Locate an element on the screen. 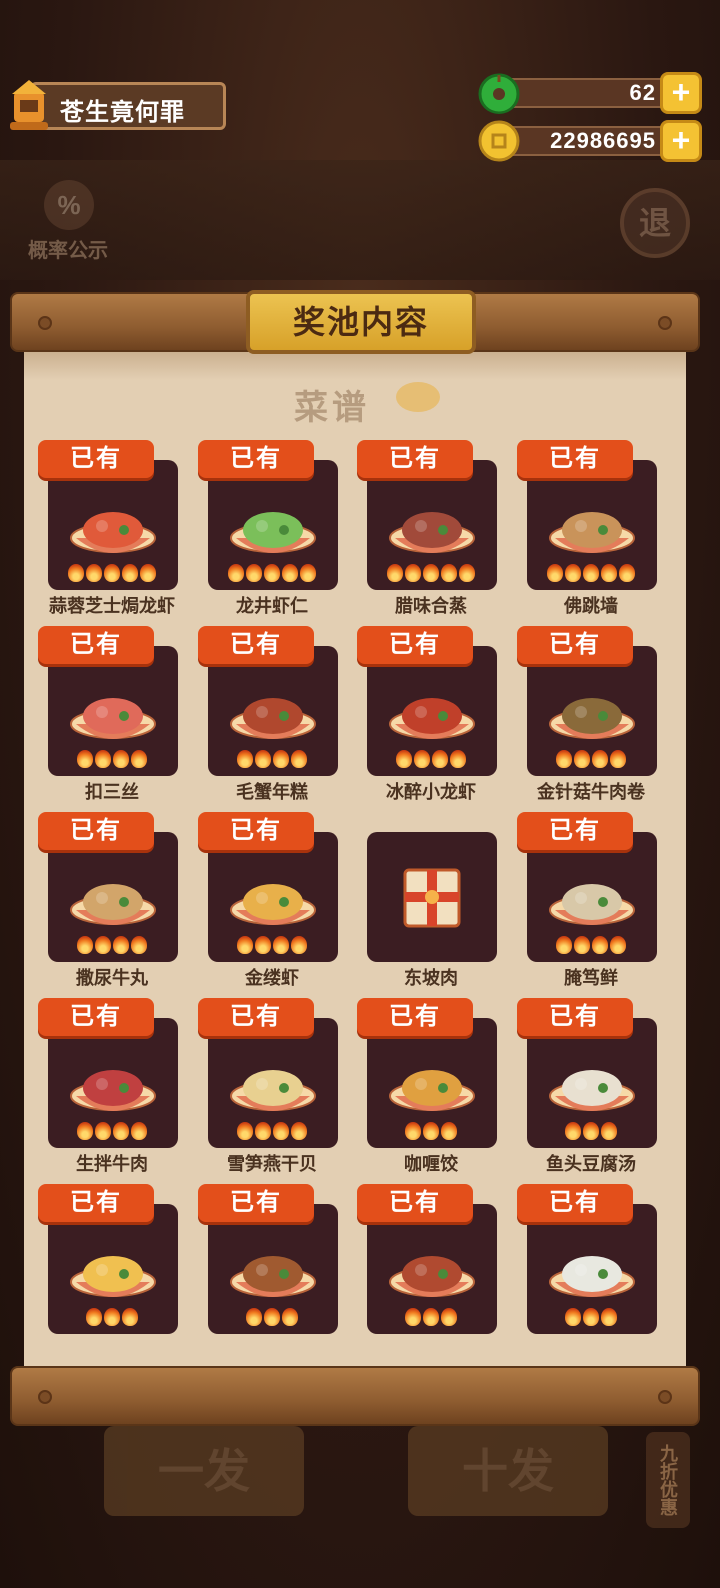 This screenshot has height=1588, width=720. dish-card: 已有 金针菇牛肉卷 is located at coordinates (587, 714).